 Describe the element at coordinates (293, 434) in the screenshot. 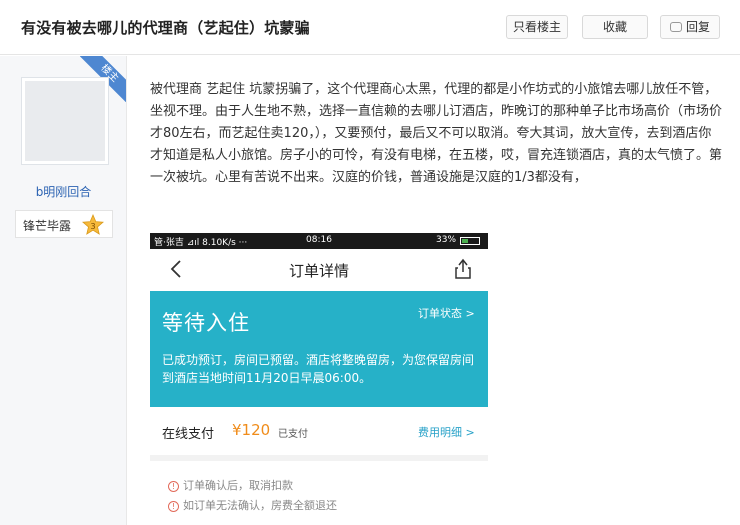

I see `payment-status: 已支付` at that location.